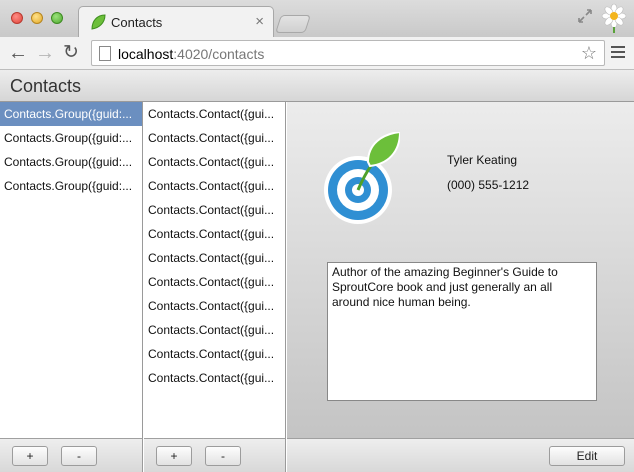 The height and width of the screenshot is (472, 634). I want to click on app-header: Contacts, so click(317, 86).